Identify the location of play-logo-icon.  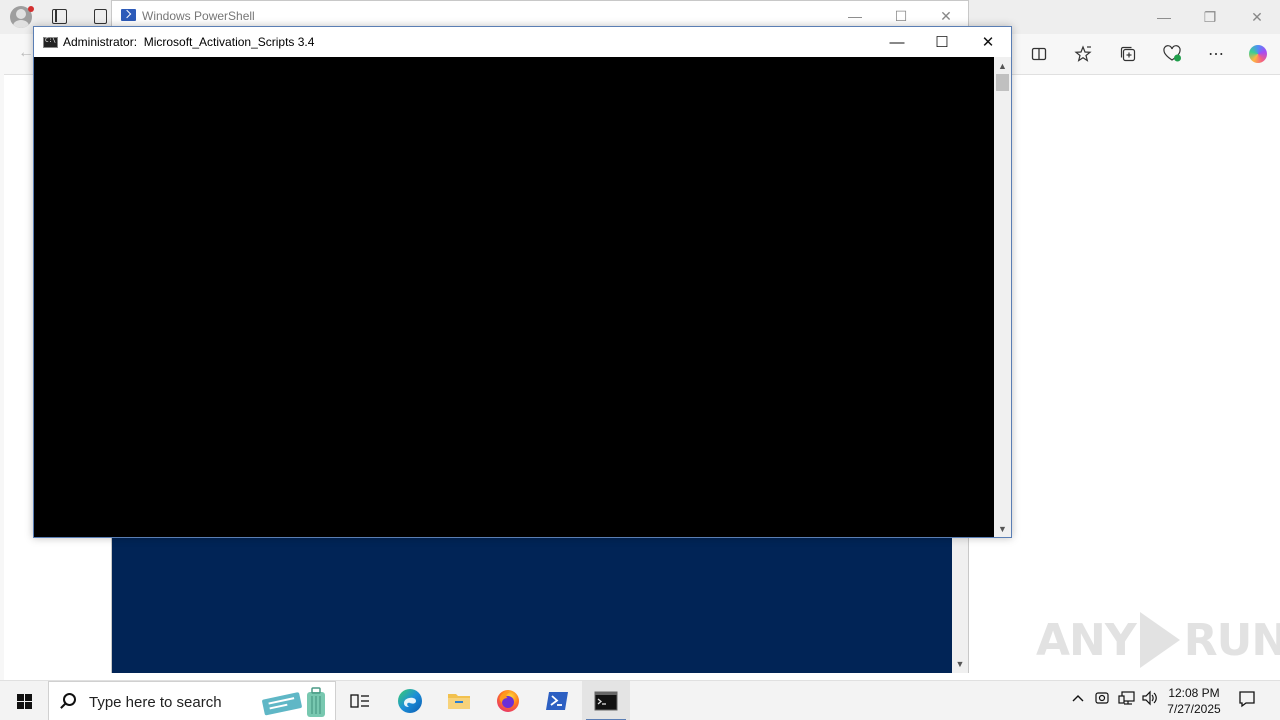
(1159, 640).